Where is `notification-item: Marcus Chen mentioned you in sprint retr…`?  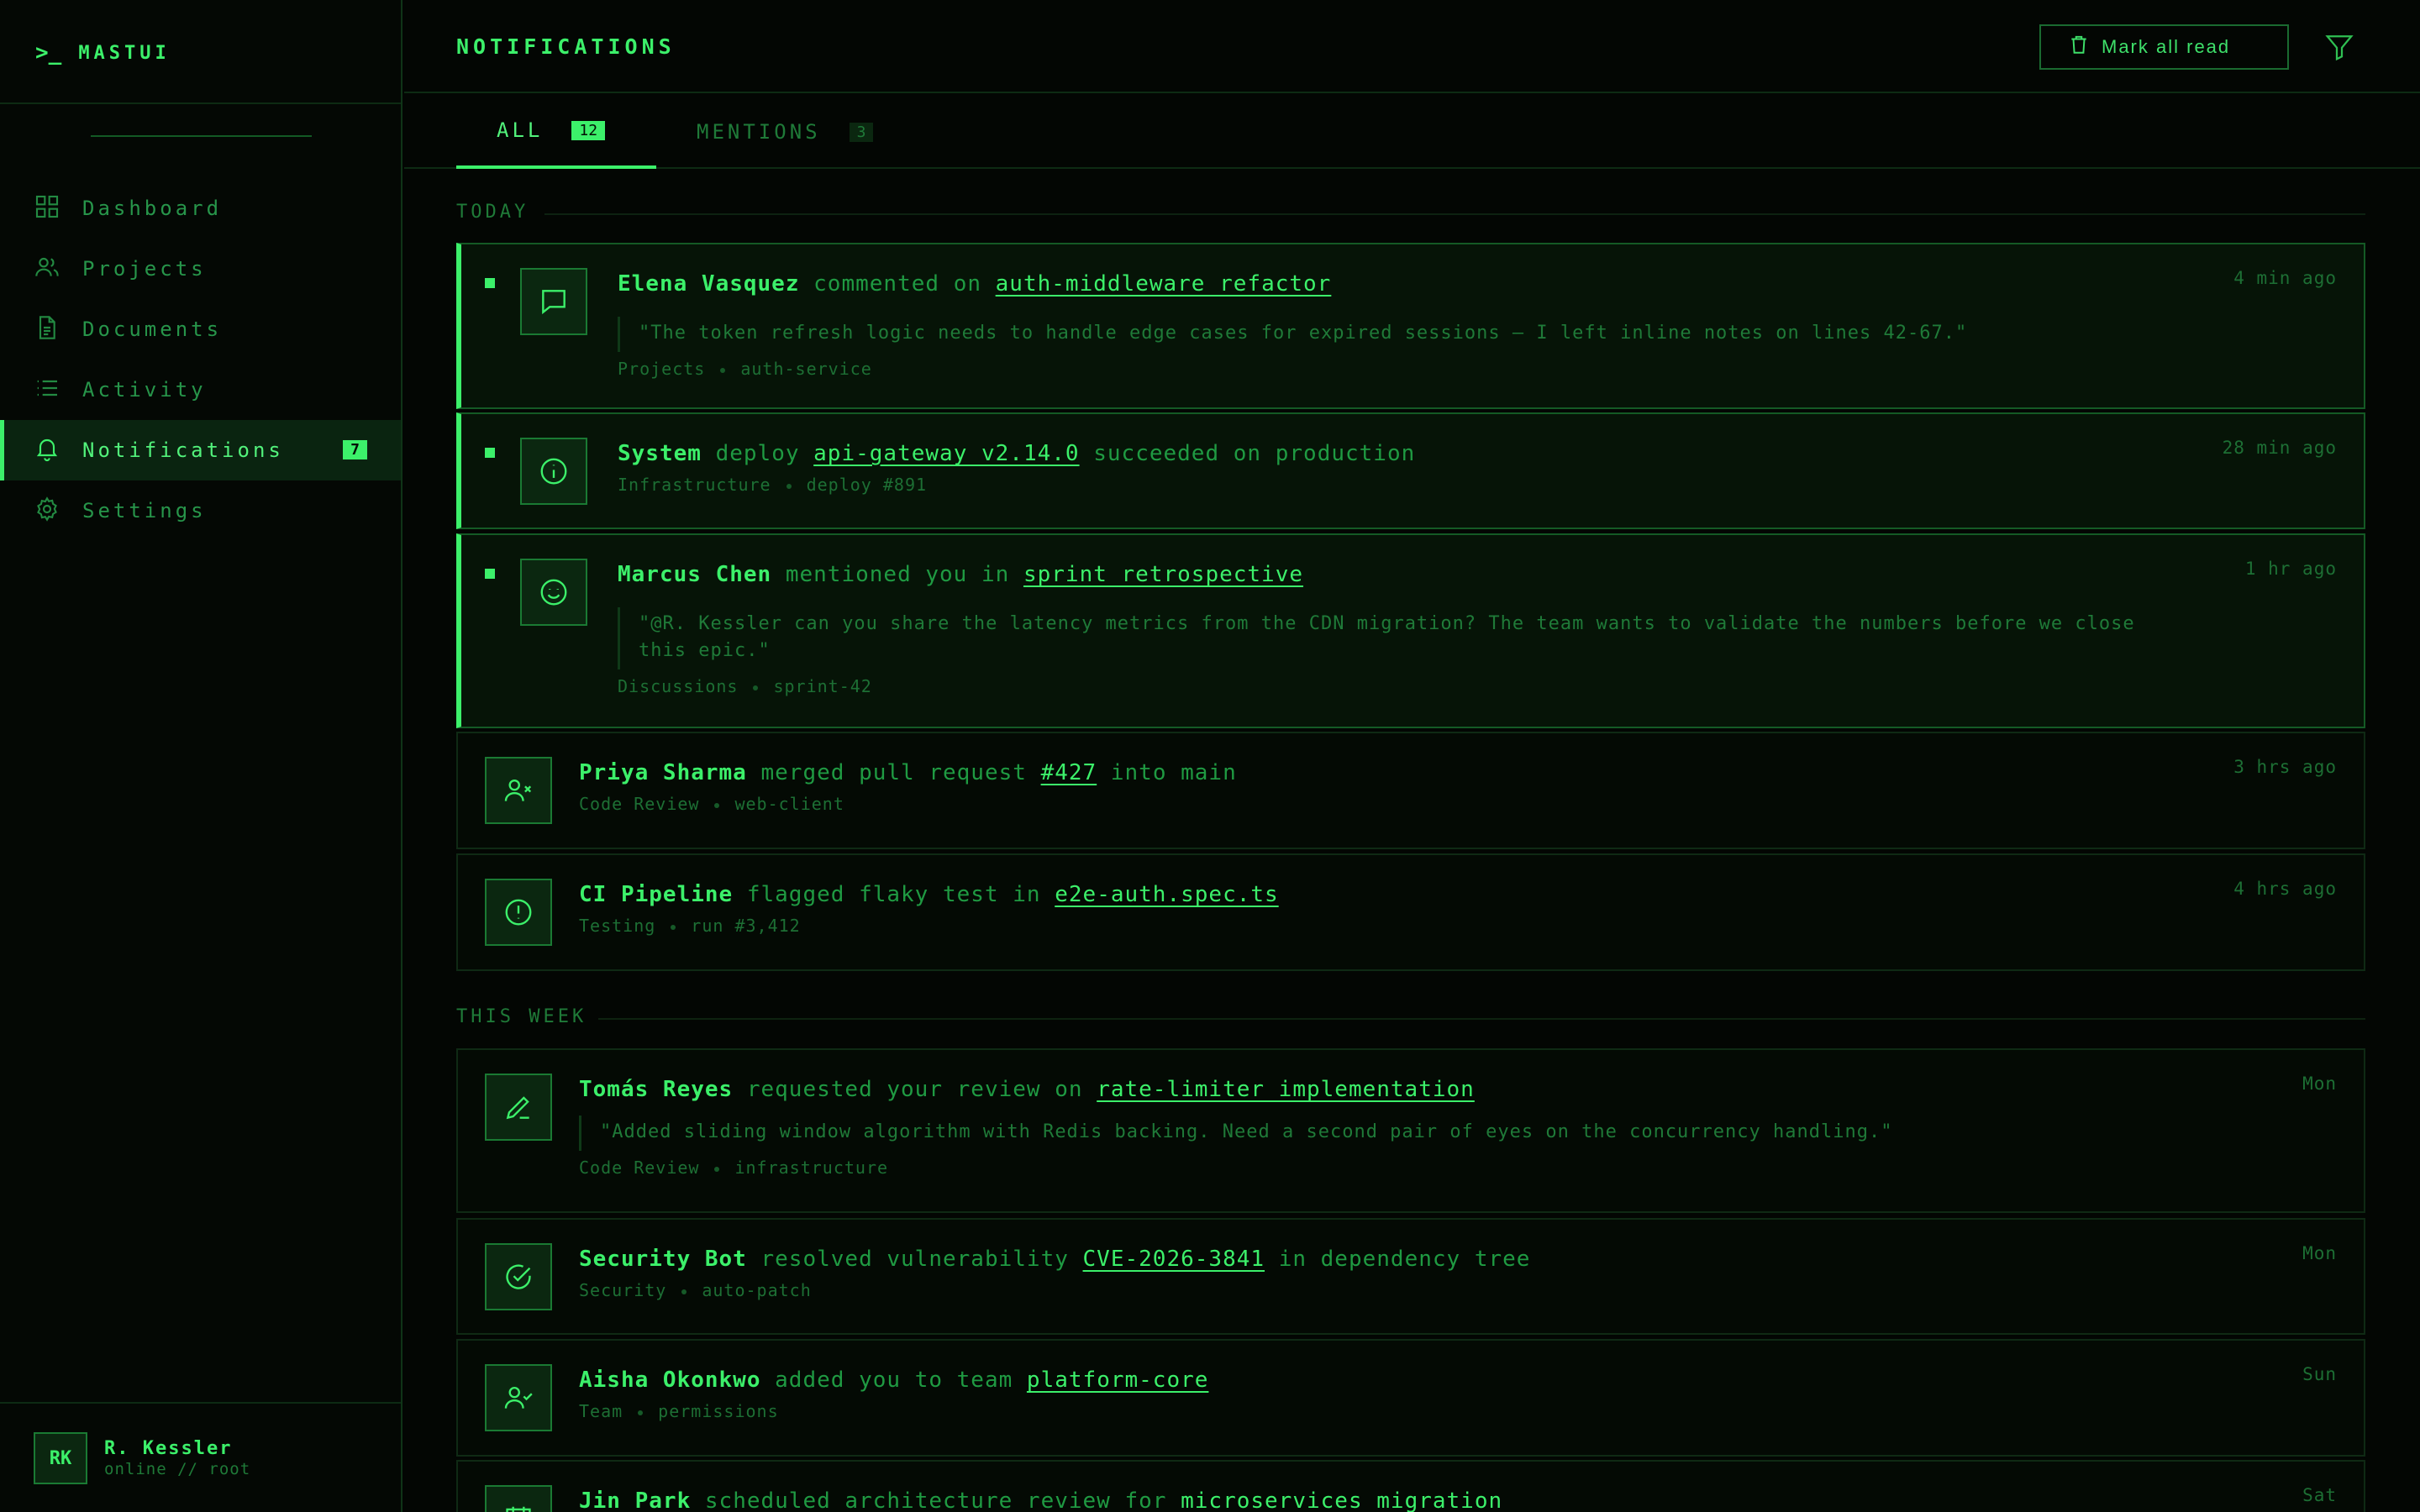 notification-item: Marcus Chen mentioned you in sprint retr… is located at coordinates (1410, 630).